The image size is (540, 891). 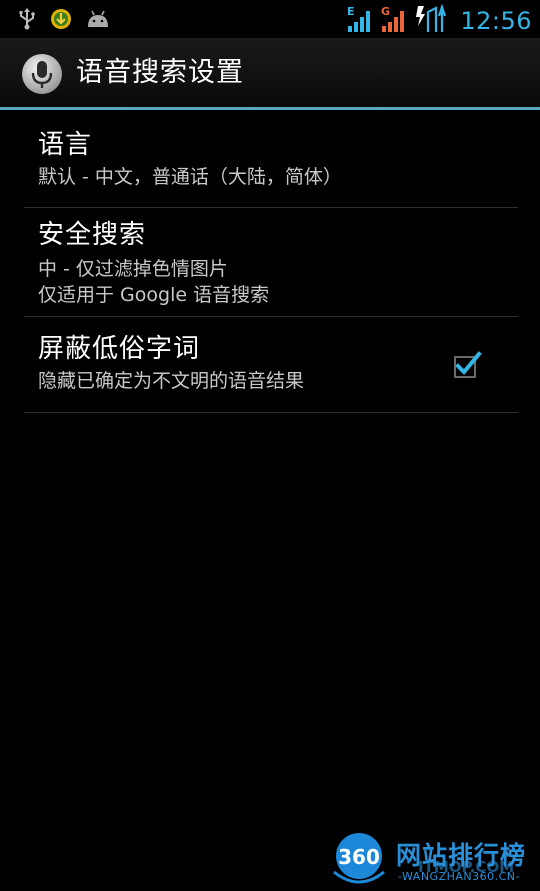 I want to click on status-bar: E G 12:56, so click(x=270, y=19).